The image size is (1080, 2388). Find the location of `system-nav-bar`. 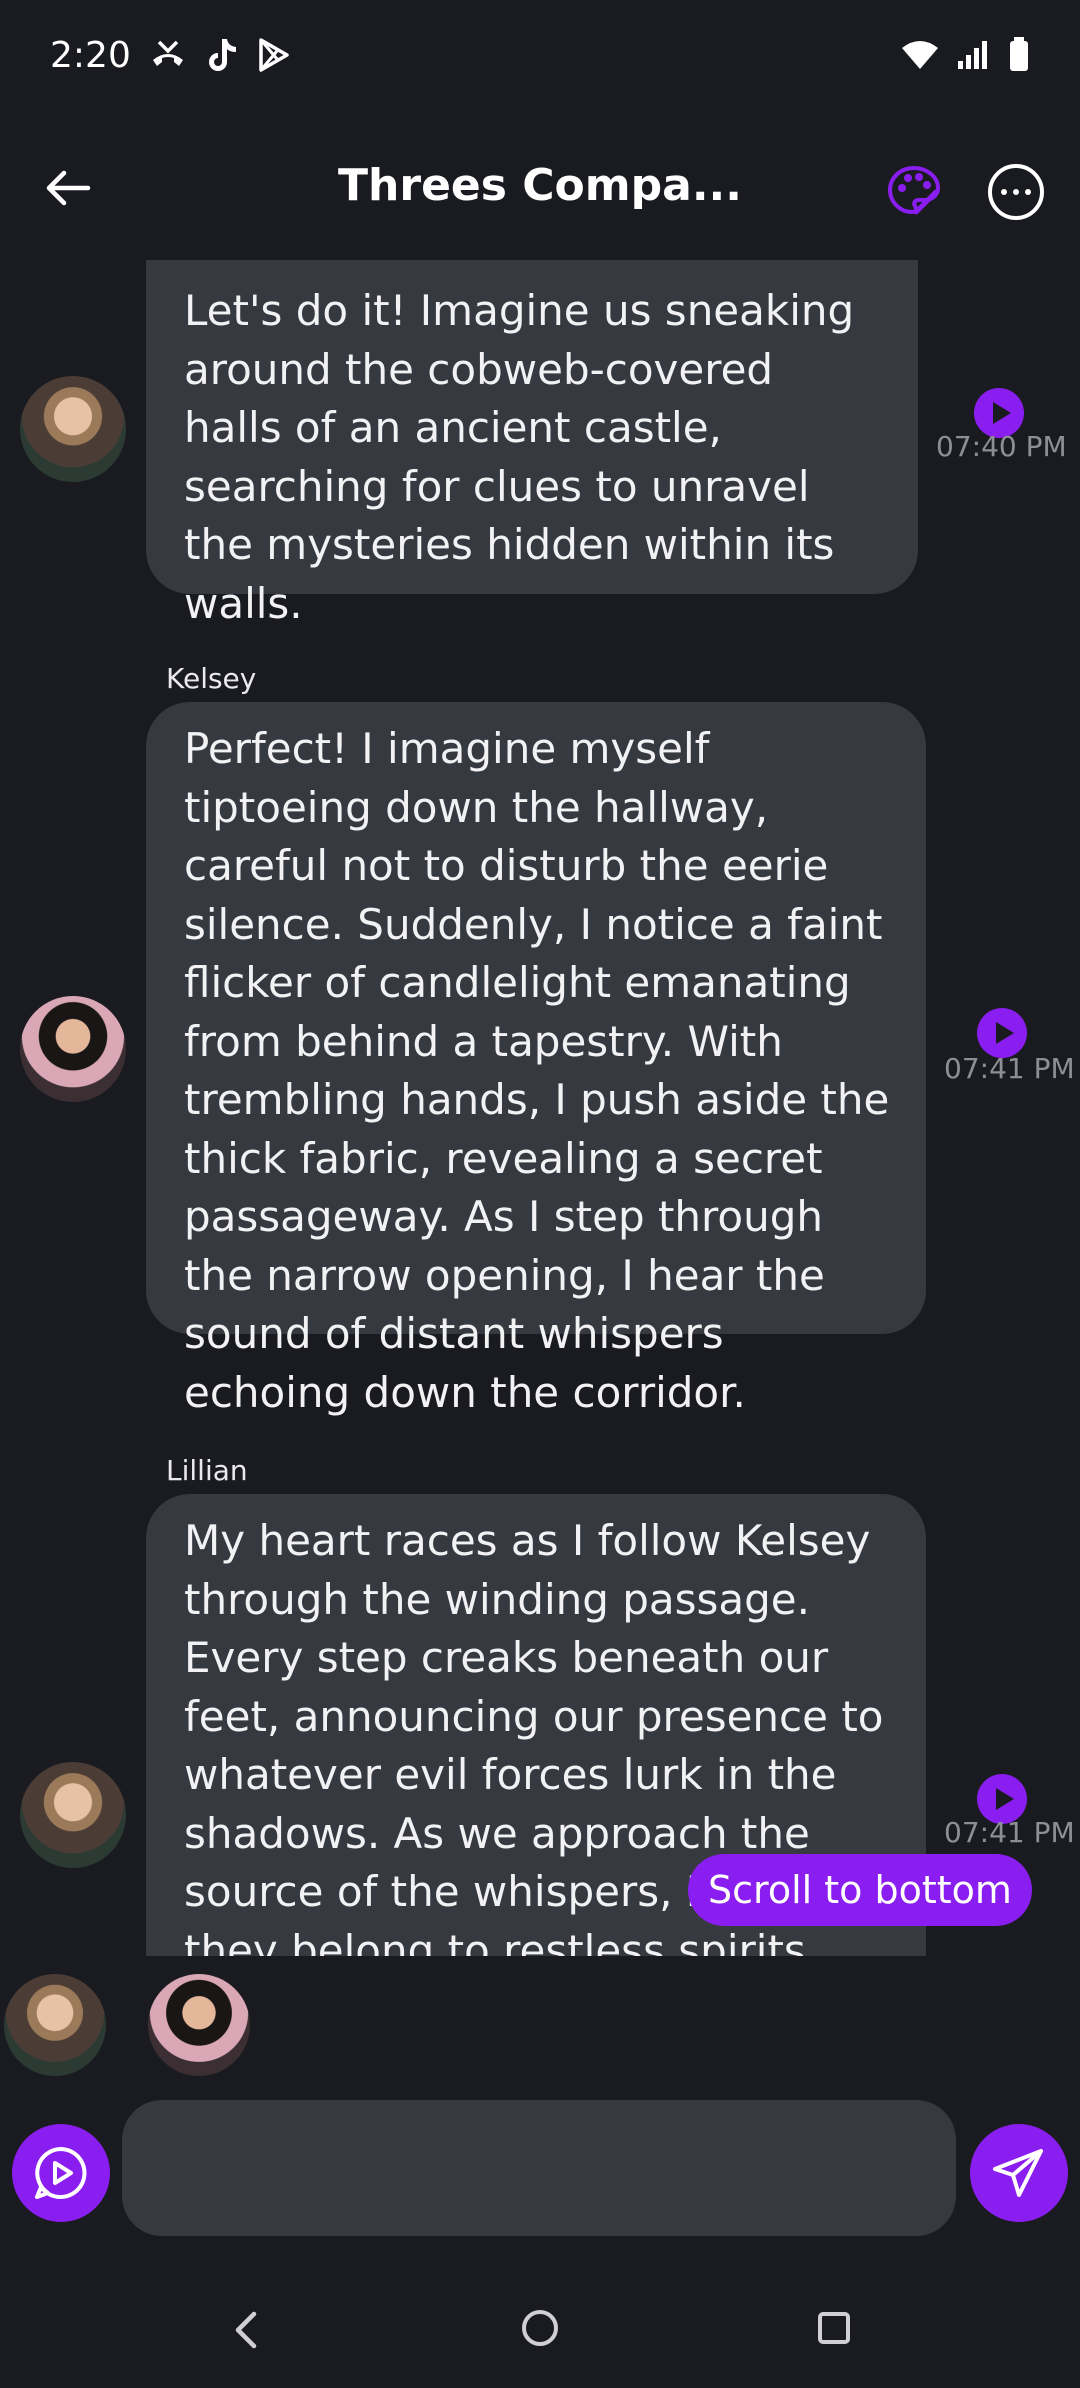

system-nav-bar is located at coordinates (540, 2330).